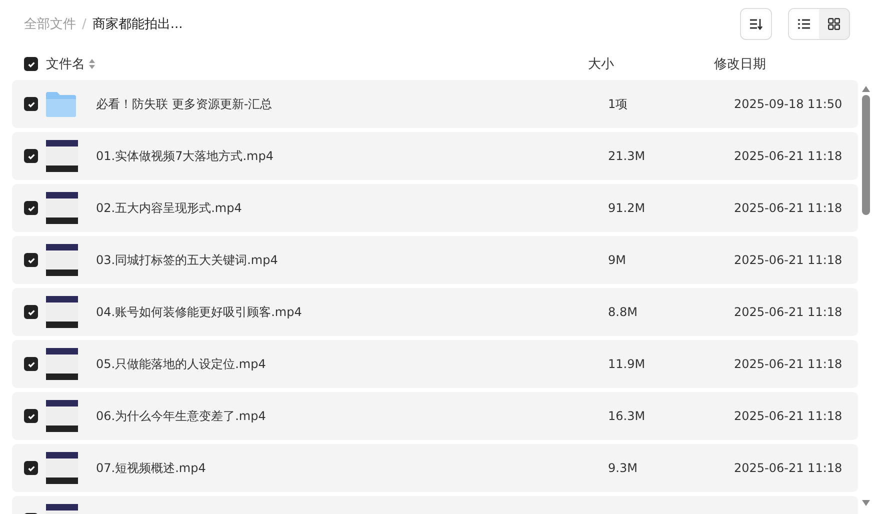 Image resolution: width=874 pixels, height=514 pixels. I want to click on file-size: 91.2M, so click(627, 208).